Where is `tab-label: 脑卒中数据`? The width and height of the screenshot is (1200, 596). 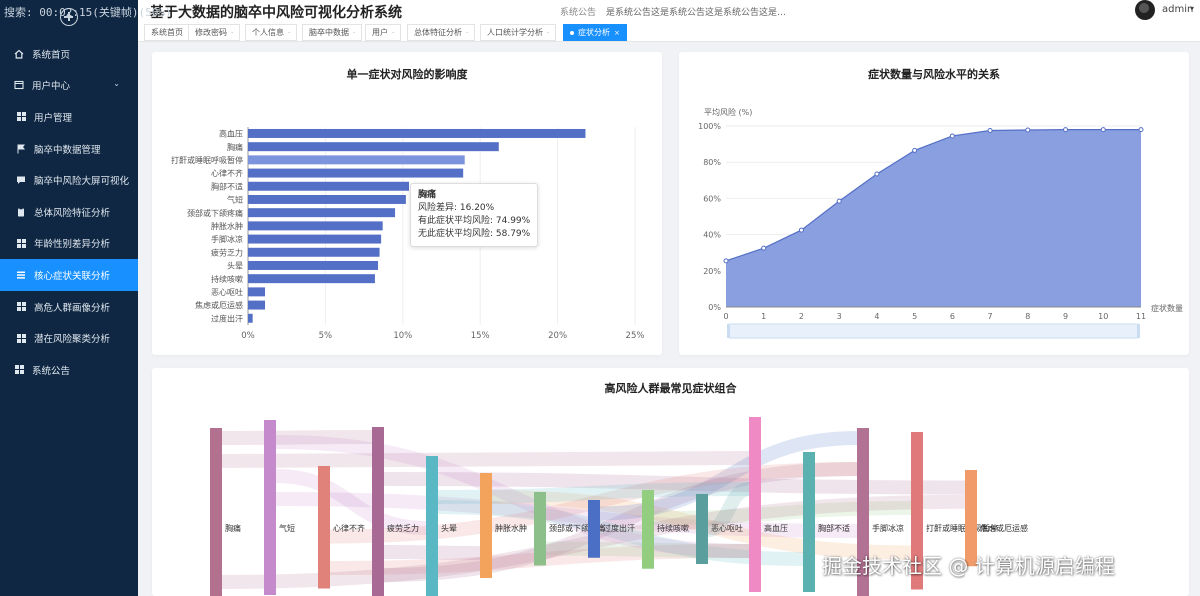 tab-label: 脑卒中数据 is located at coordinates (329, 32).